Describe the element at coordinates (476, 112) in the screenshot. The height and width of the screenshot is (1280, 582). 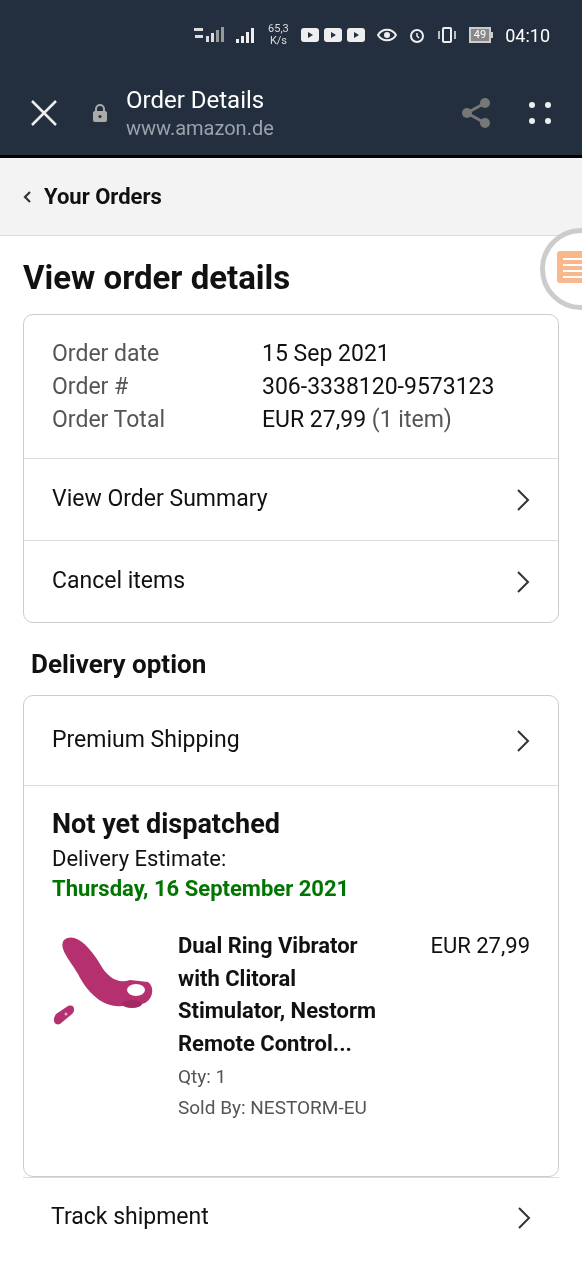
I see `share-icon` at that location.